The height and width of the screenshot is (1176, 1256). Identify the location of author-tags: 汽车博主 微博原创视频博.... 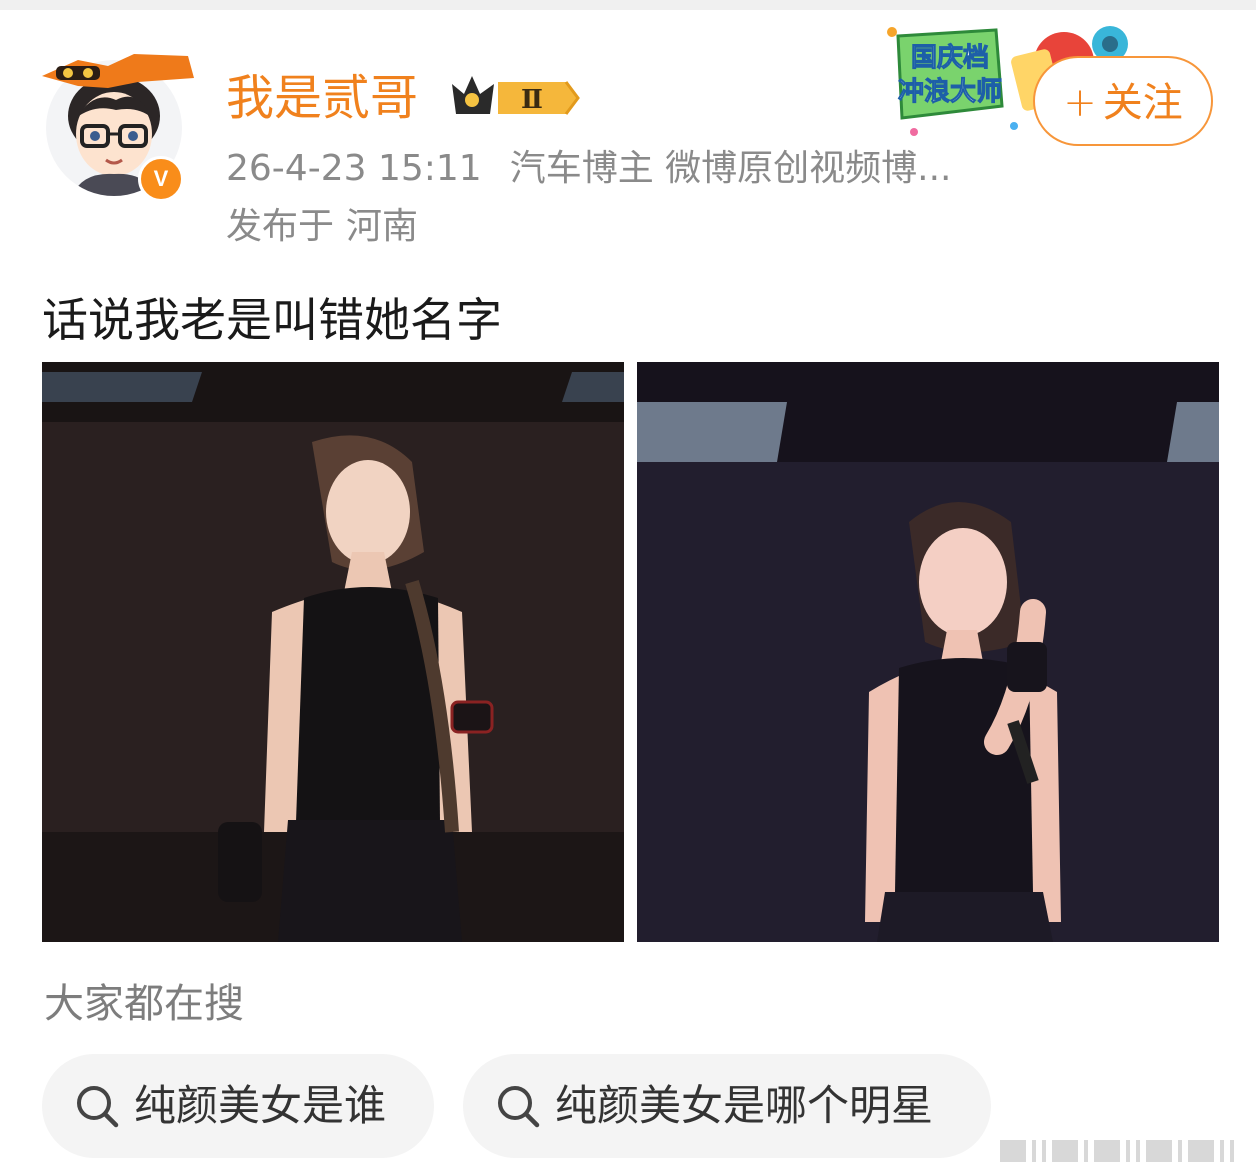
(731, 168).